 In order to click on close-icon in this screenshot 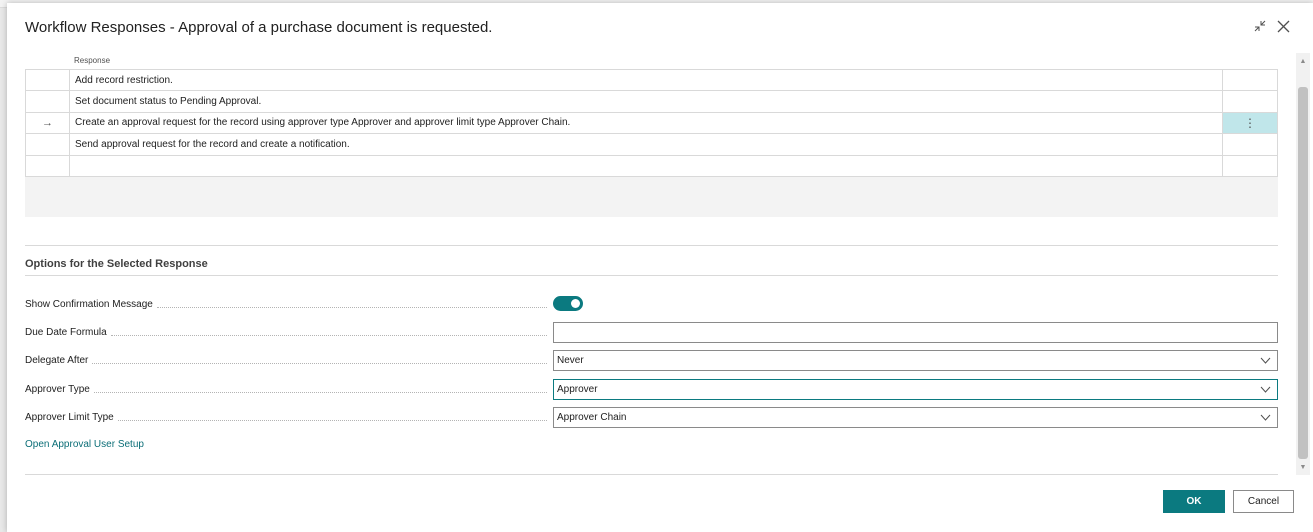, I will do `click(1283, 26)`.